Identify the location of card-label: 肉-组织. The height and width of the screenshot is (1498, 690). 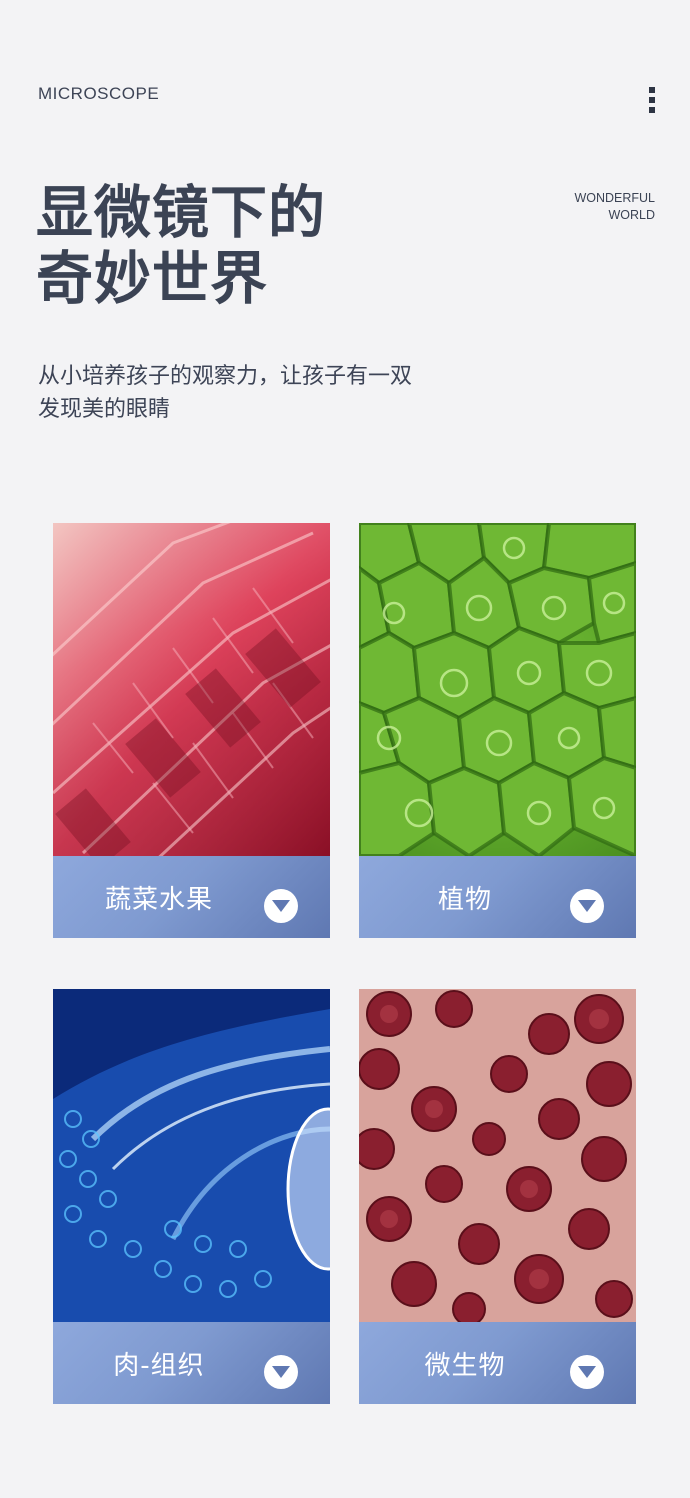
(159, 1365).